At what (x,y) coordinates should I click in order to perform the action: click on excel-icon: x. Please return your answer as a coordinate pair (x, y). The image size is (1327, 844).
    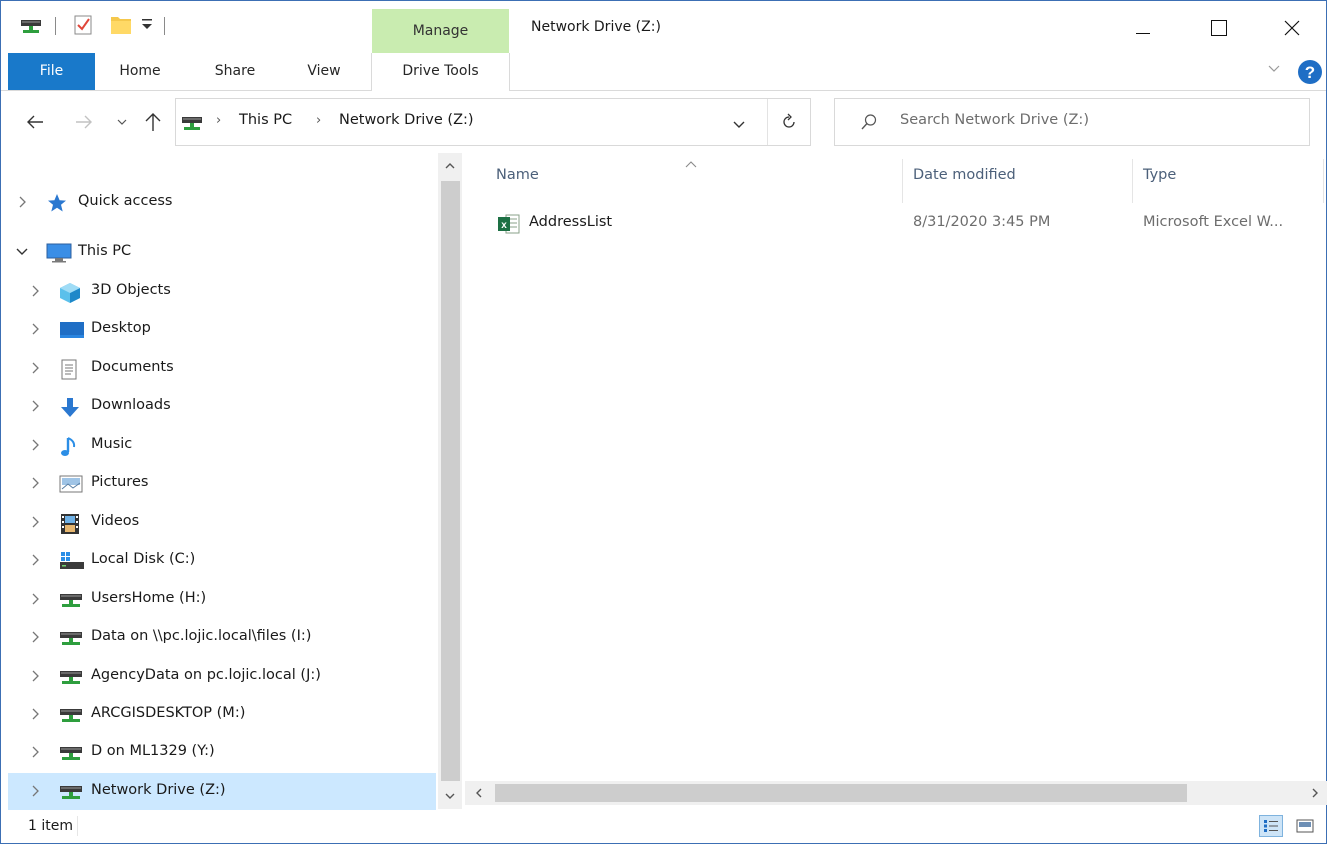
    Looking at the image, I should click on (509, 226).